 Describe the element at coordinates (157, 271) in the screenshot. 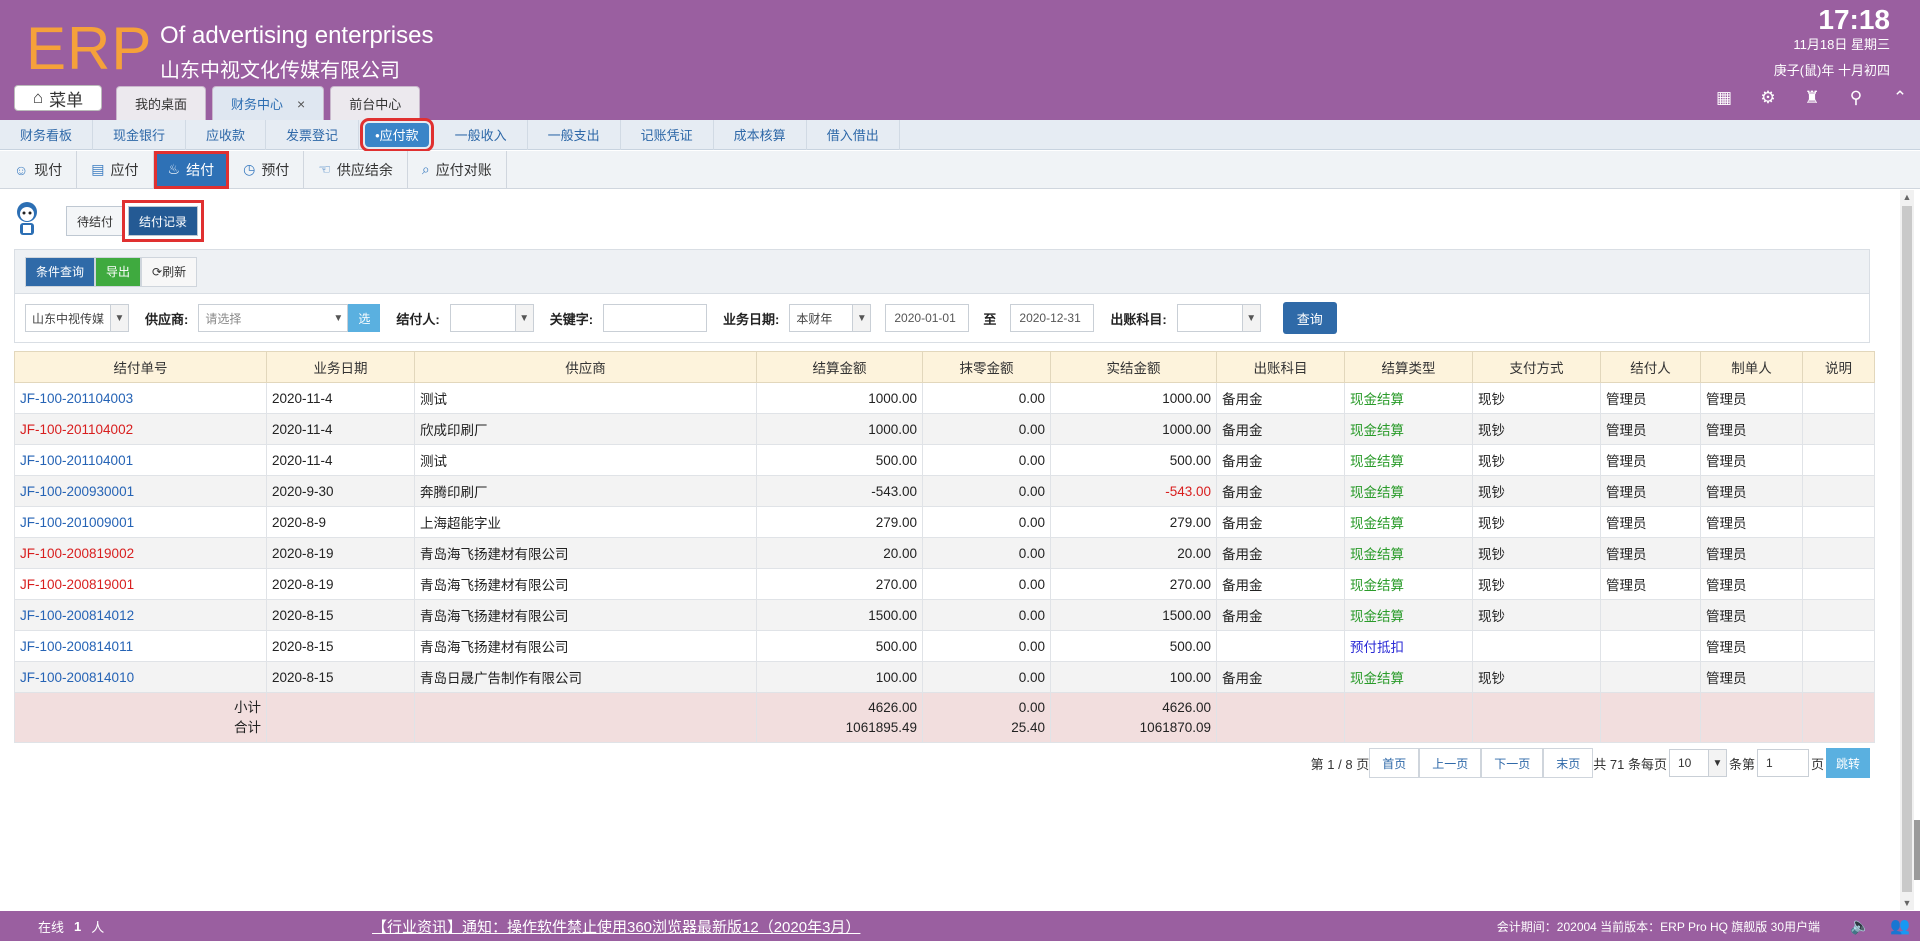

I see `refresh-icon: ⟳` at that location.